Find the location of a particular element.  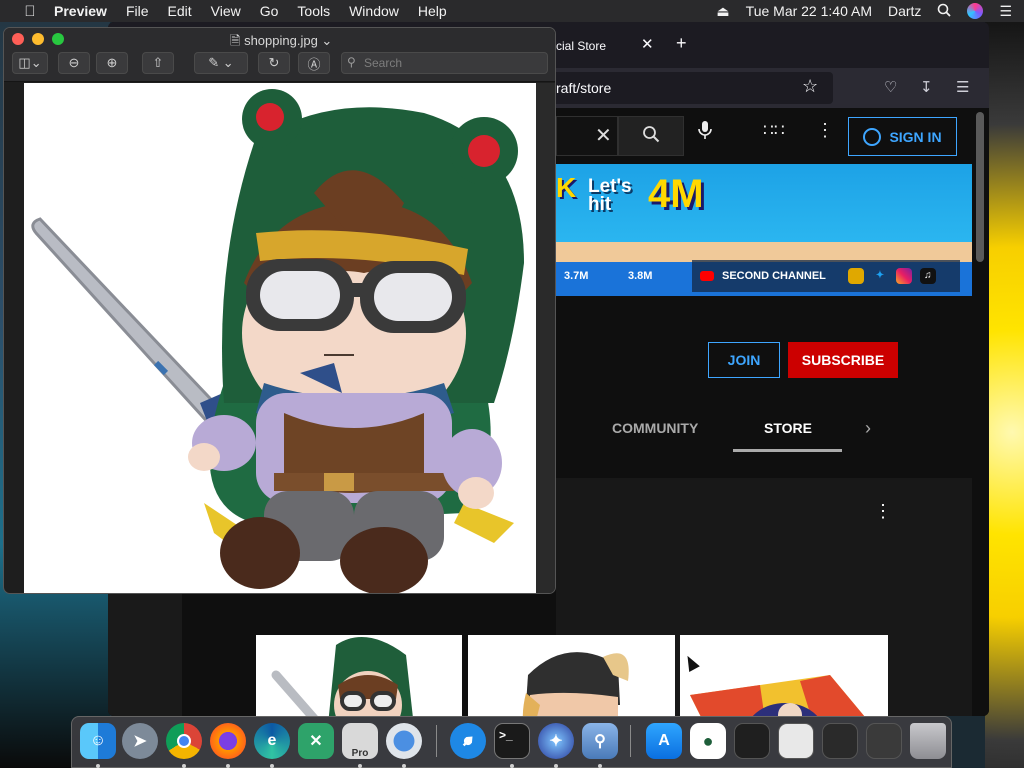

hamburger-menu-icon: ☰ is located at coordinates (962, 87).